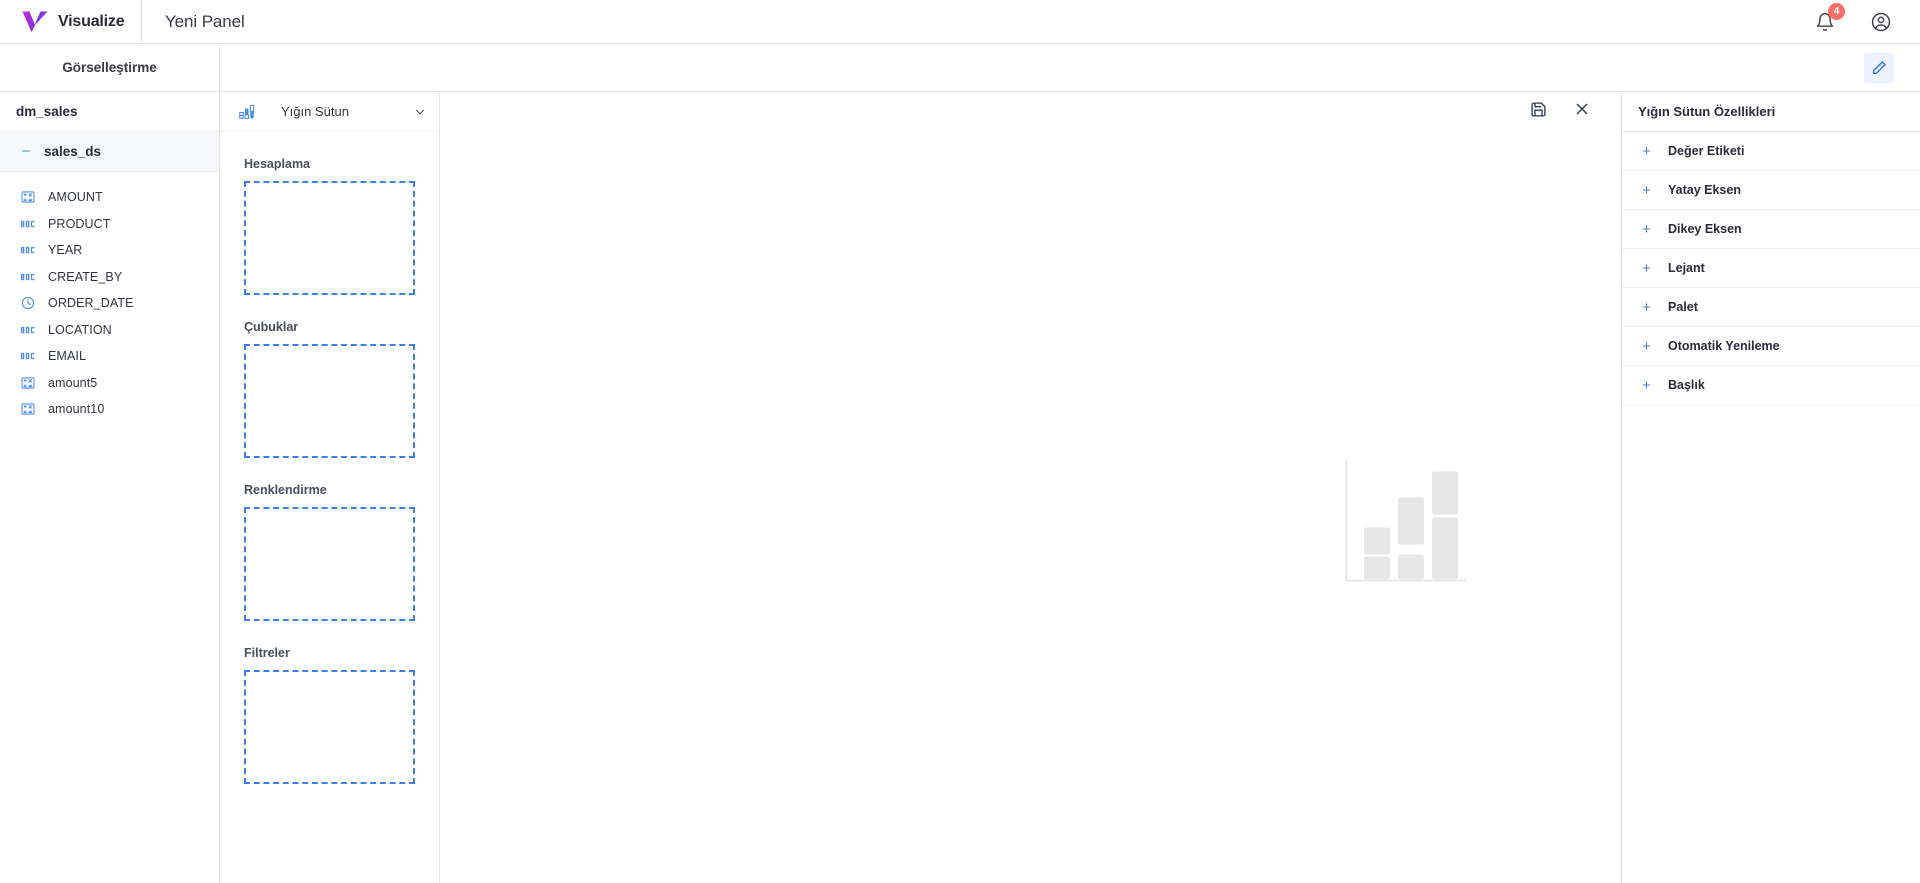 The width and height of the screenshot is (1920, 883). I want to click on field-row-create-by: CREATE_BY, so click(109, 277).